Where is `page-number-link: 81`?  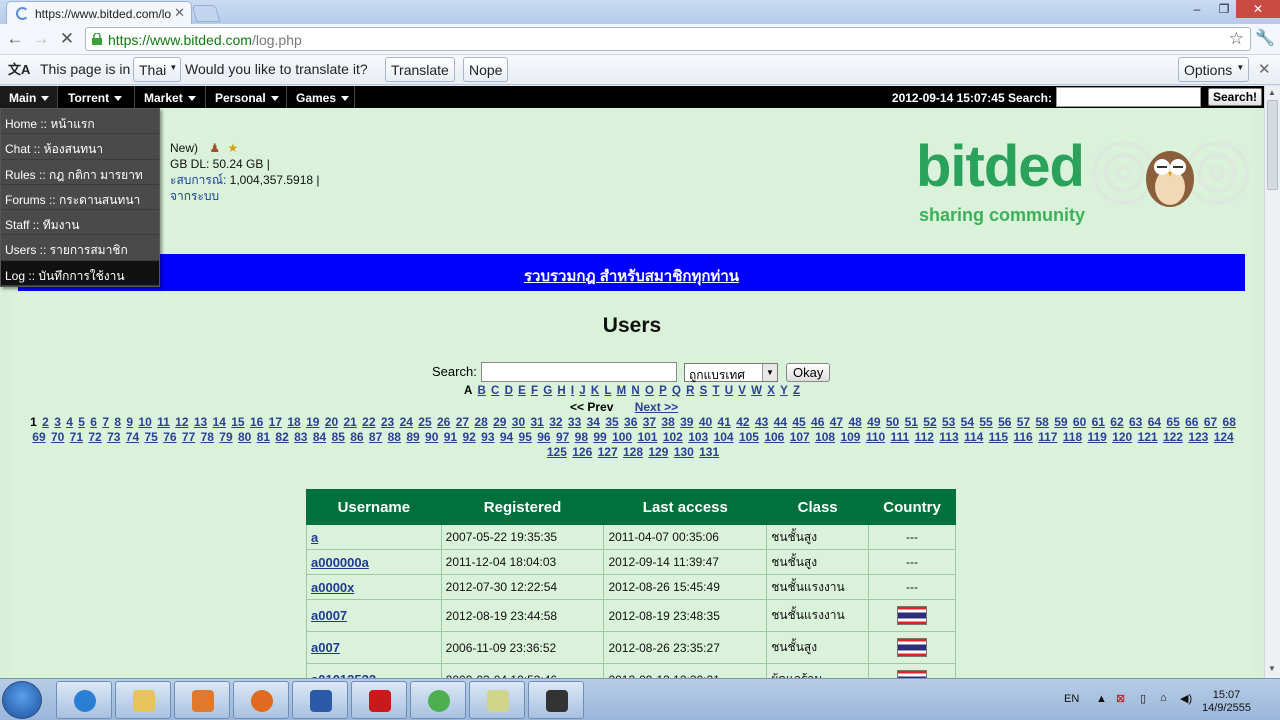
page-number-link: 81 is located at coordinates (263, 437).